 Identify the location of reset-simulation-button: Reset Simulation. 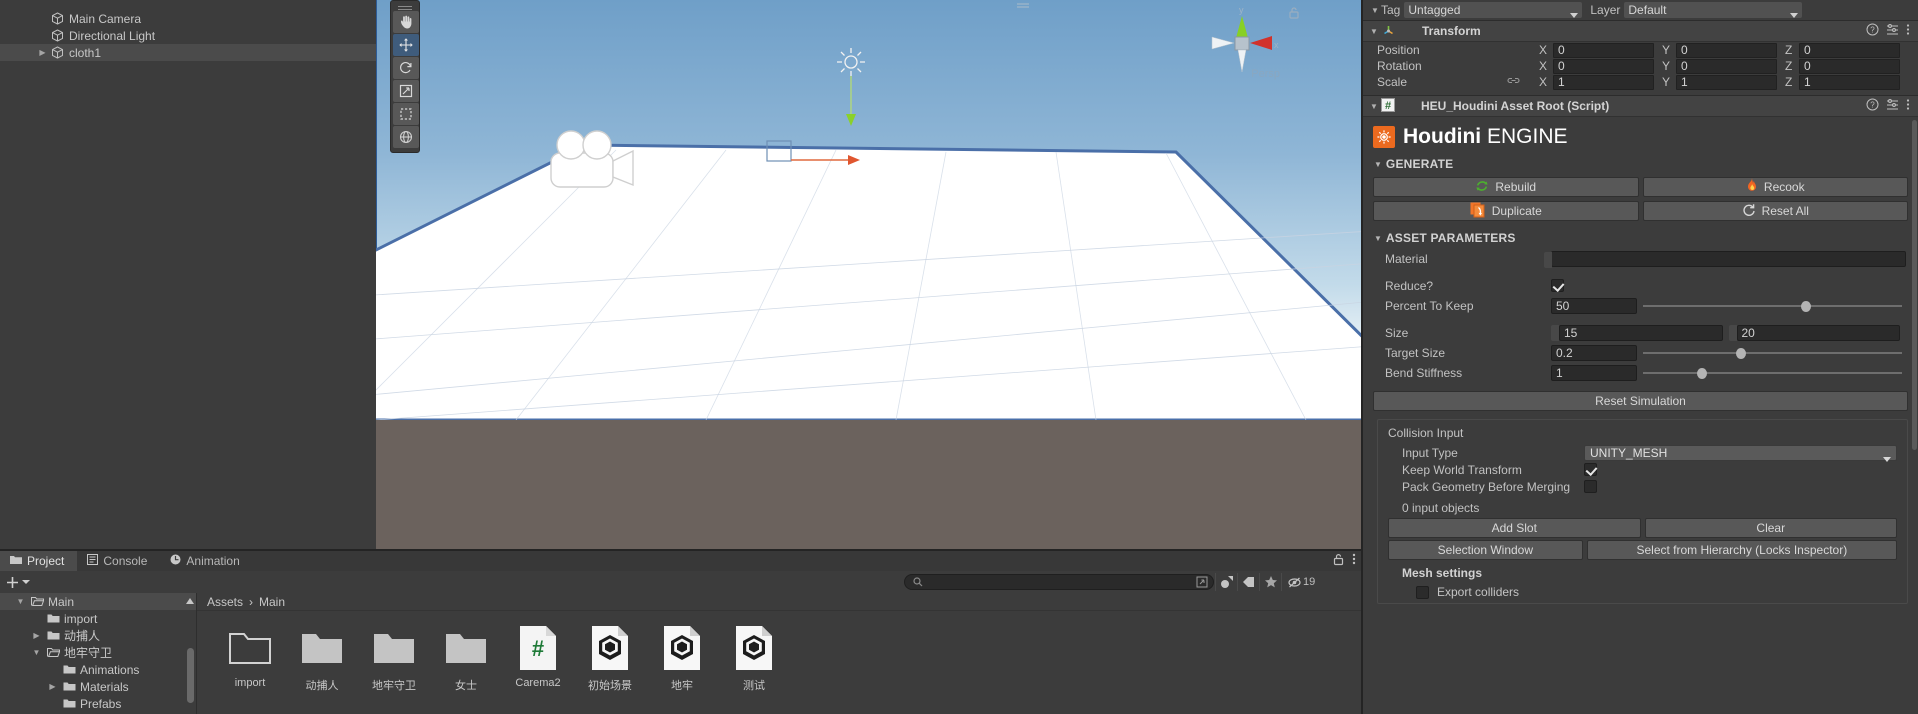
(1640, 401).